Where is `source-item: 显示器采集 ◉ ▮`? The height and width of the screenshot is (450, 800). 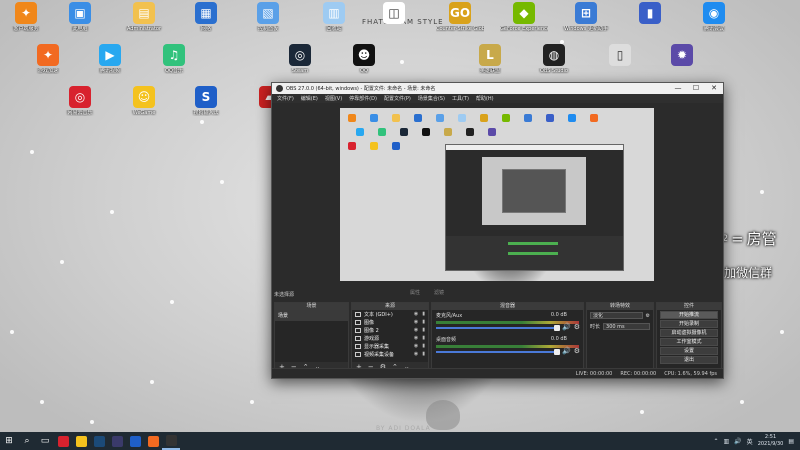
source-item: 显示器采集 ◉ ▮ is located at coordinates (390, 346).